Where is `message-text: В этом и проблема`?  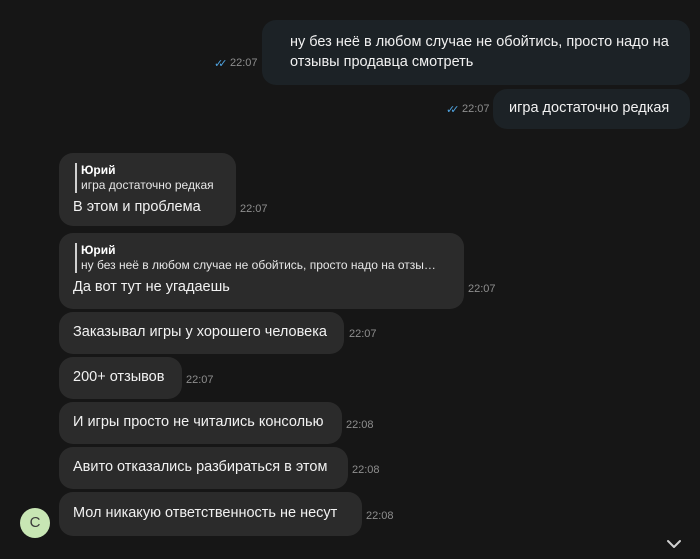 message-text: В этом и проблема is located at coordinates (137, 207).